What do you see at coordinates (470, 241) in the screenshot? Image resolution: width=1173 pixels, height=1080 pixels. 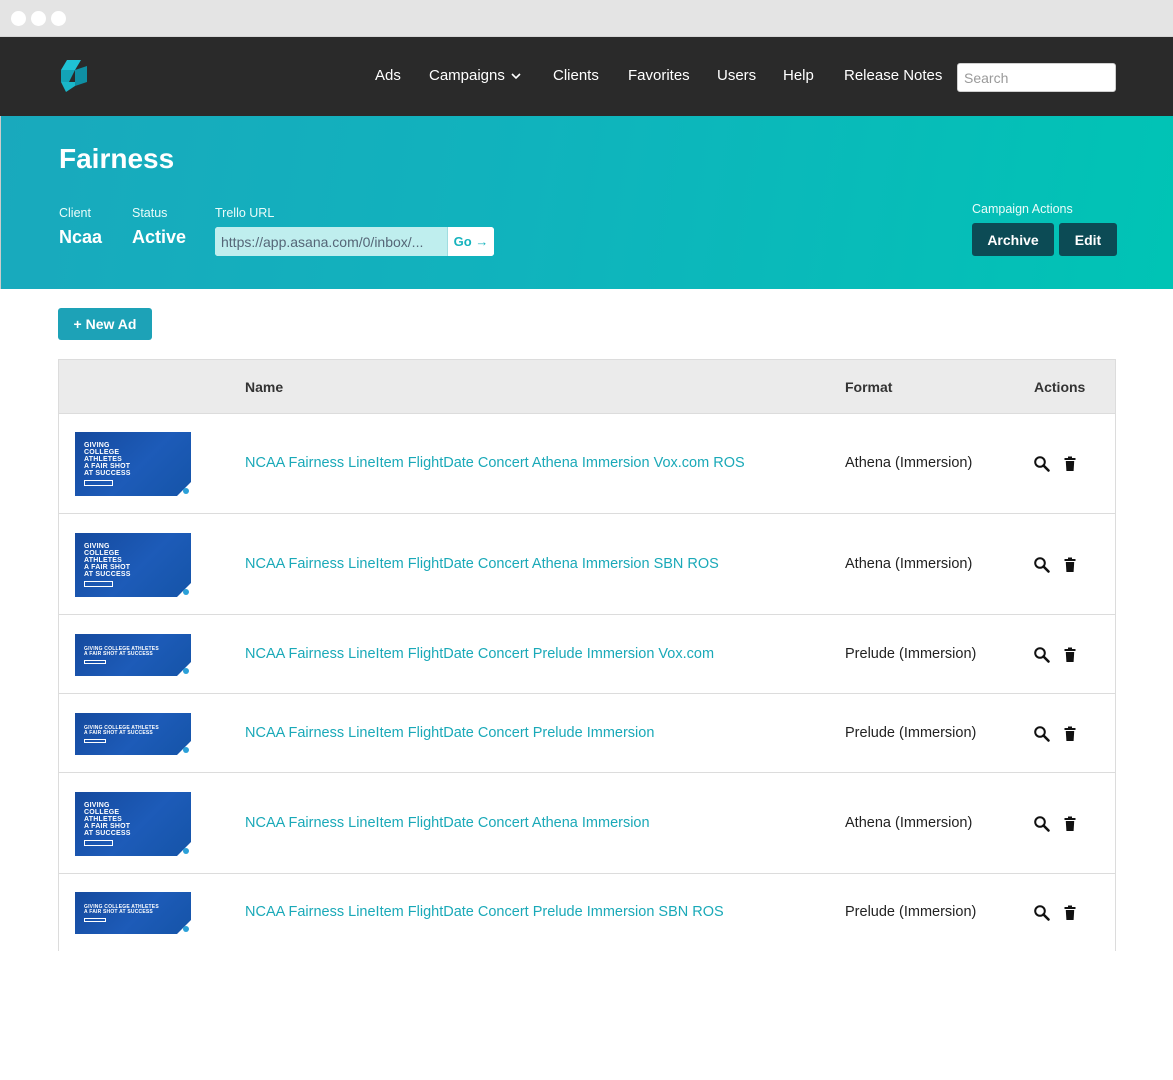 I see `go-button: Go →` at bounding box center [470, 241].